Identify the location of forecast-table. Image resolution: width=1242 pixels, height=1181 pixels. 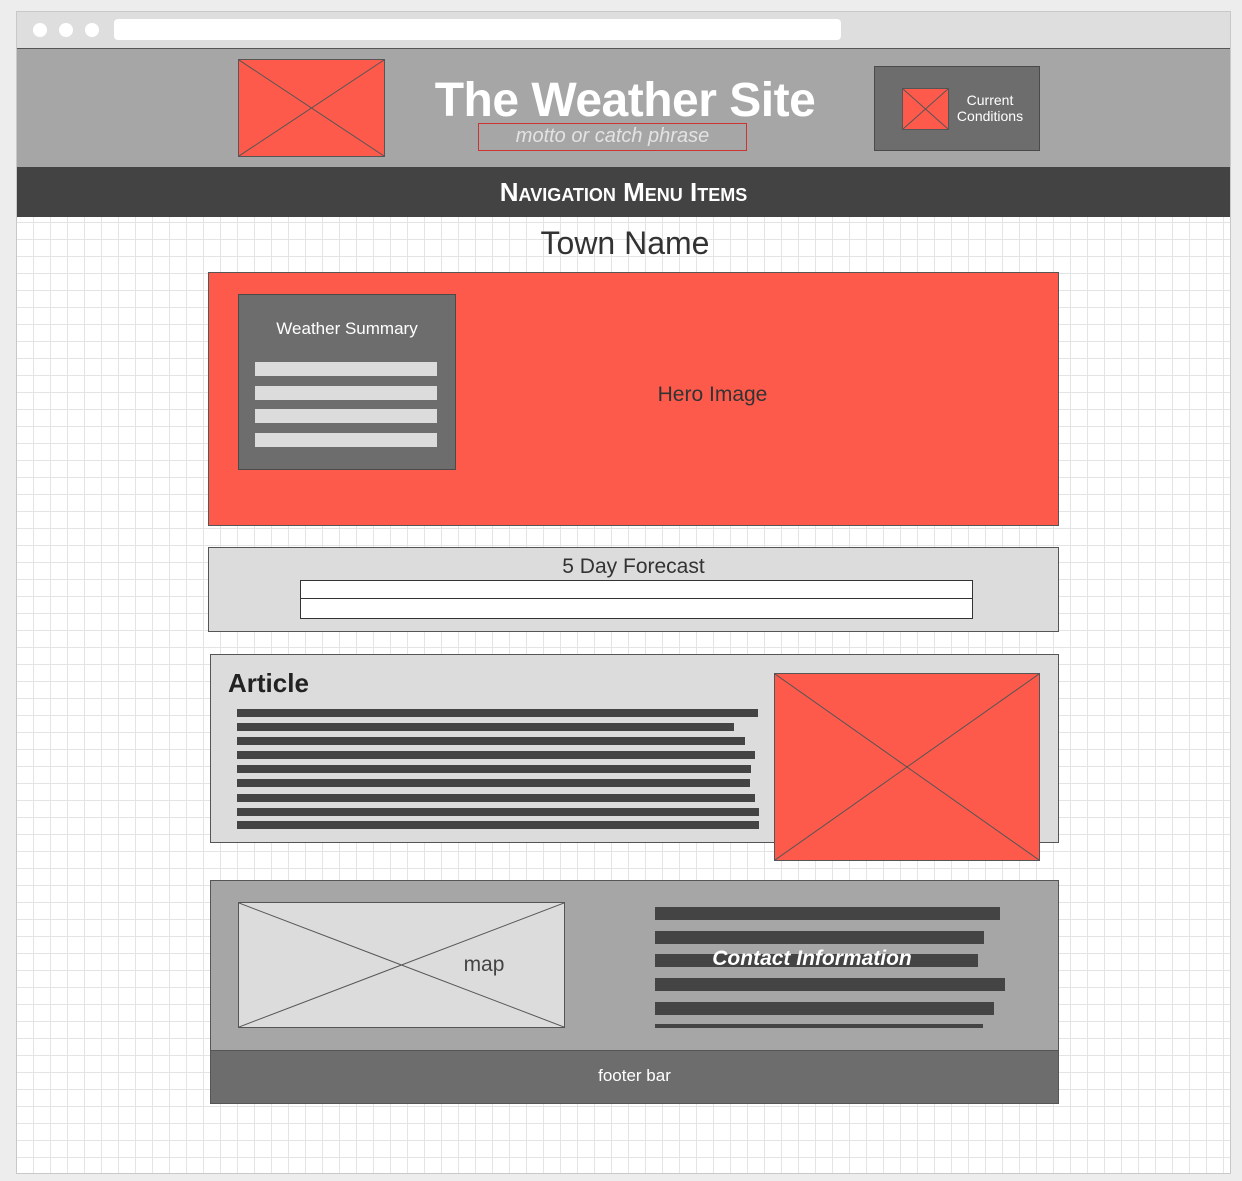
(636, 599).